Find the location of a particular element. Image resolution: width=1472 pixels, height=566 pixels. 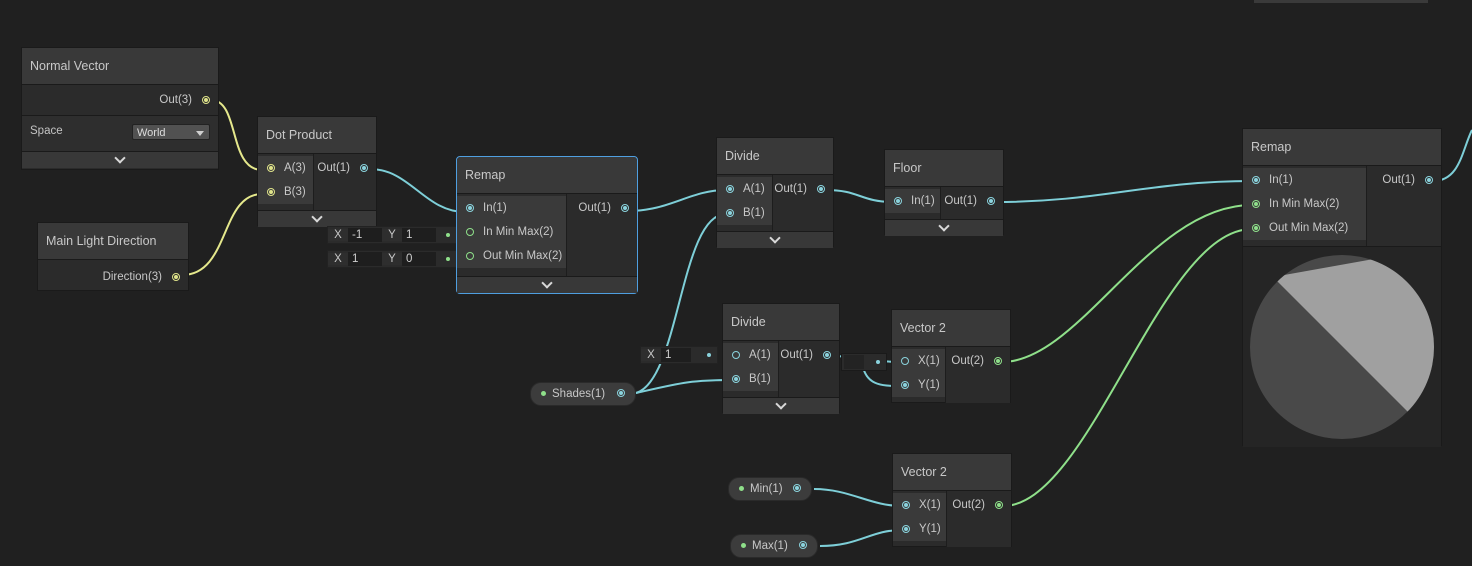

port-label: B(3) is located at coordinates (295, 192).